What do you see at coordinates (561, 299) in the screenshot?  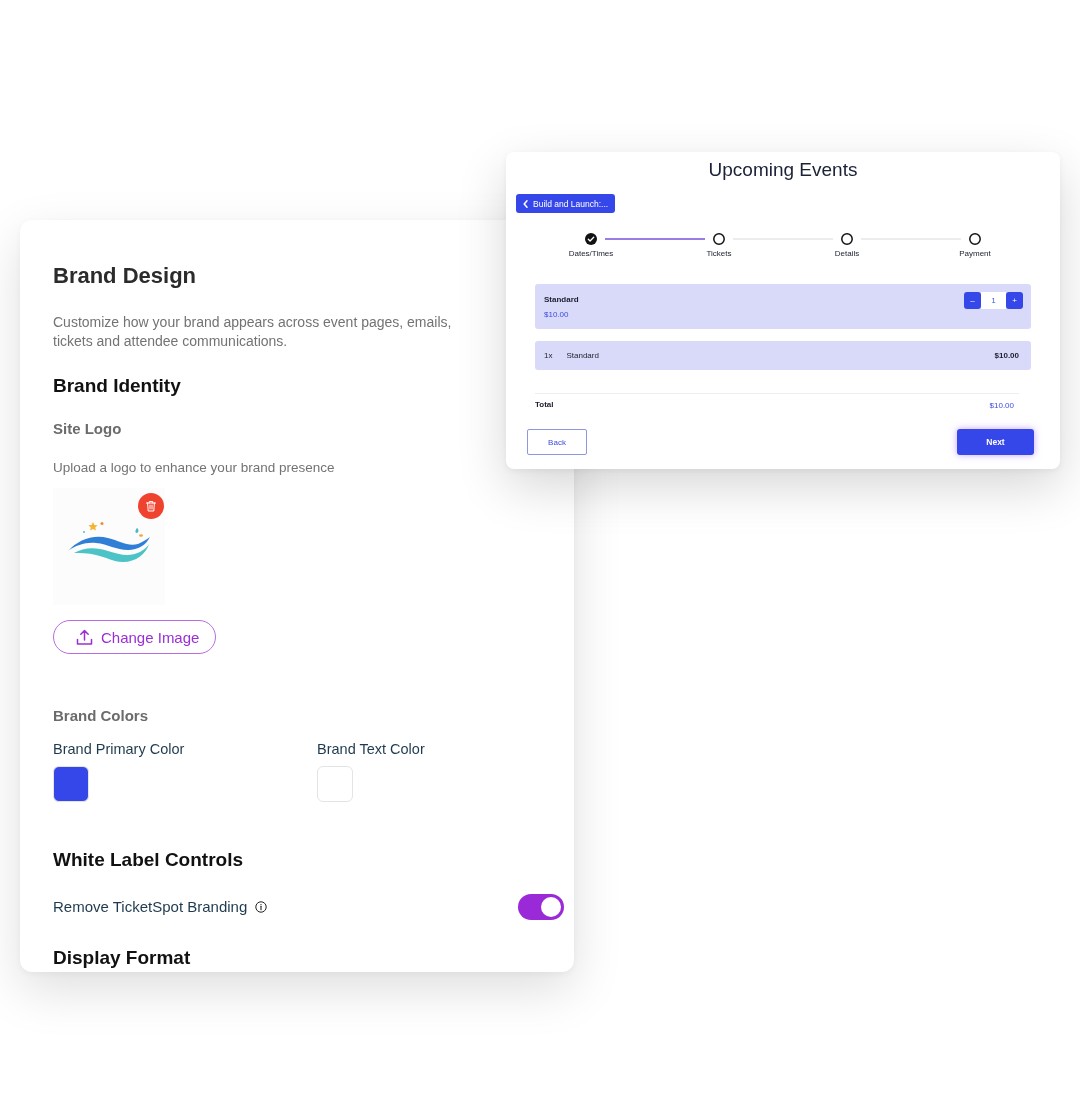 I see `ticket-name: Standard` at bounding box center [561, 299].